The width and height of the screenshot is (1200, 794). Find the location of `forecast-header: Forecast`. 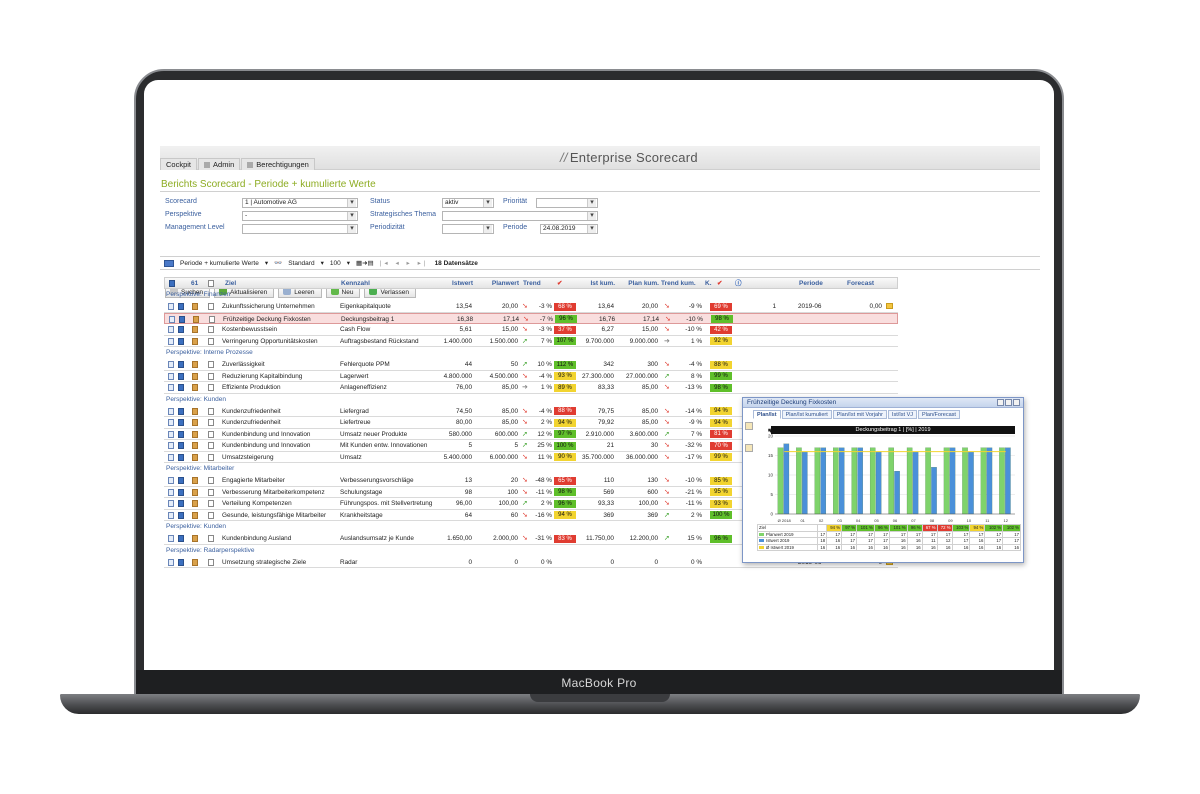

forecast-header: Forecast is located at coordinates (860, 284).